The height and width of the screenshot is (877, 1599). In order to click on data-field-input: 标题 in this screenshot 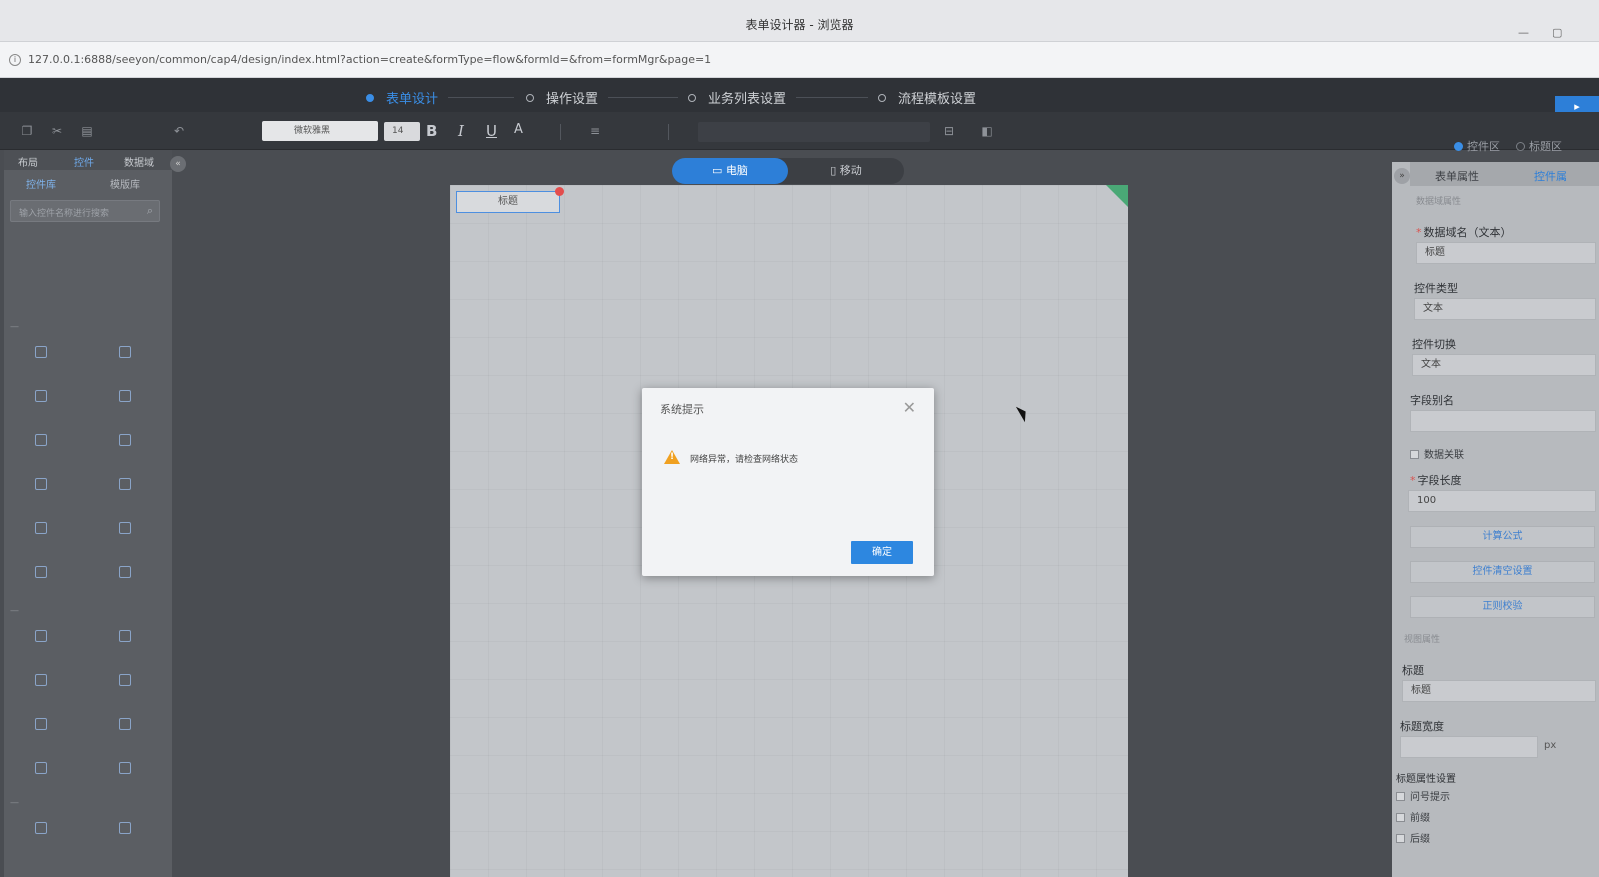, I will do `click(1506, 253)`.